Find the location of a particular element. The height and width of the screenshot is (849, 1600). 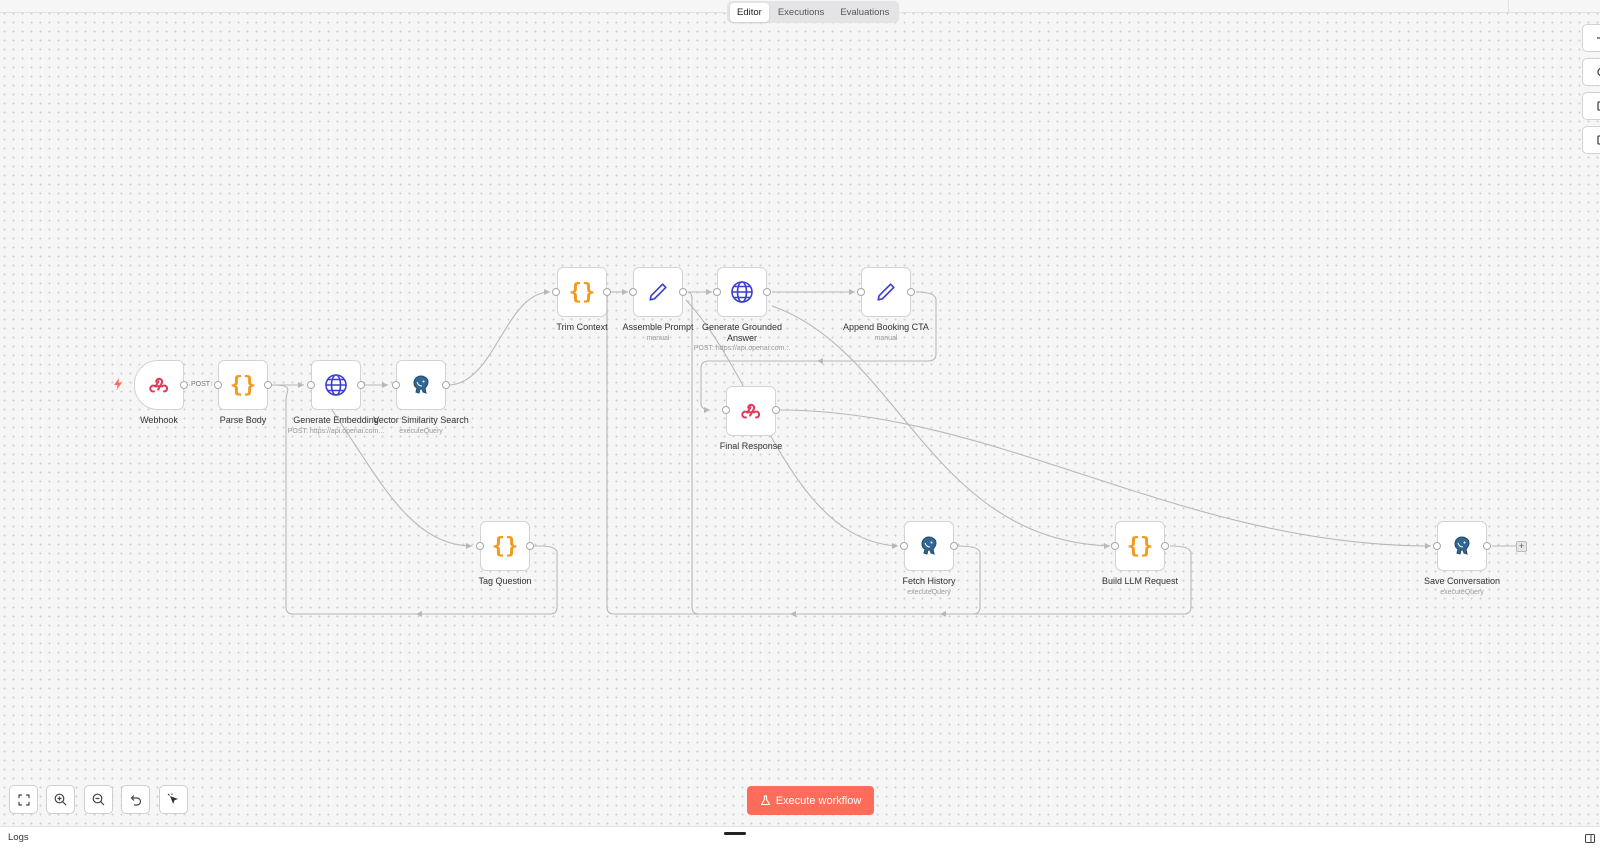

handle-trim-in is located at coordinates (556, 292).